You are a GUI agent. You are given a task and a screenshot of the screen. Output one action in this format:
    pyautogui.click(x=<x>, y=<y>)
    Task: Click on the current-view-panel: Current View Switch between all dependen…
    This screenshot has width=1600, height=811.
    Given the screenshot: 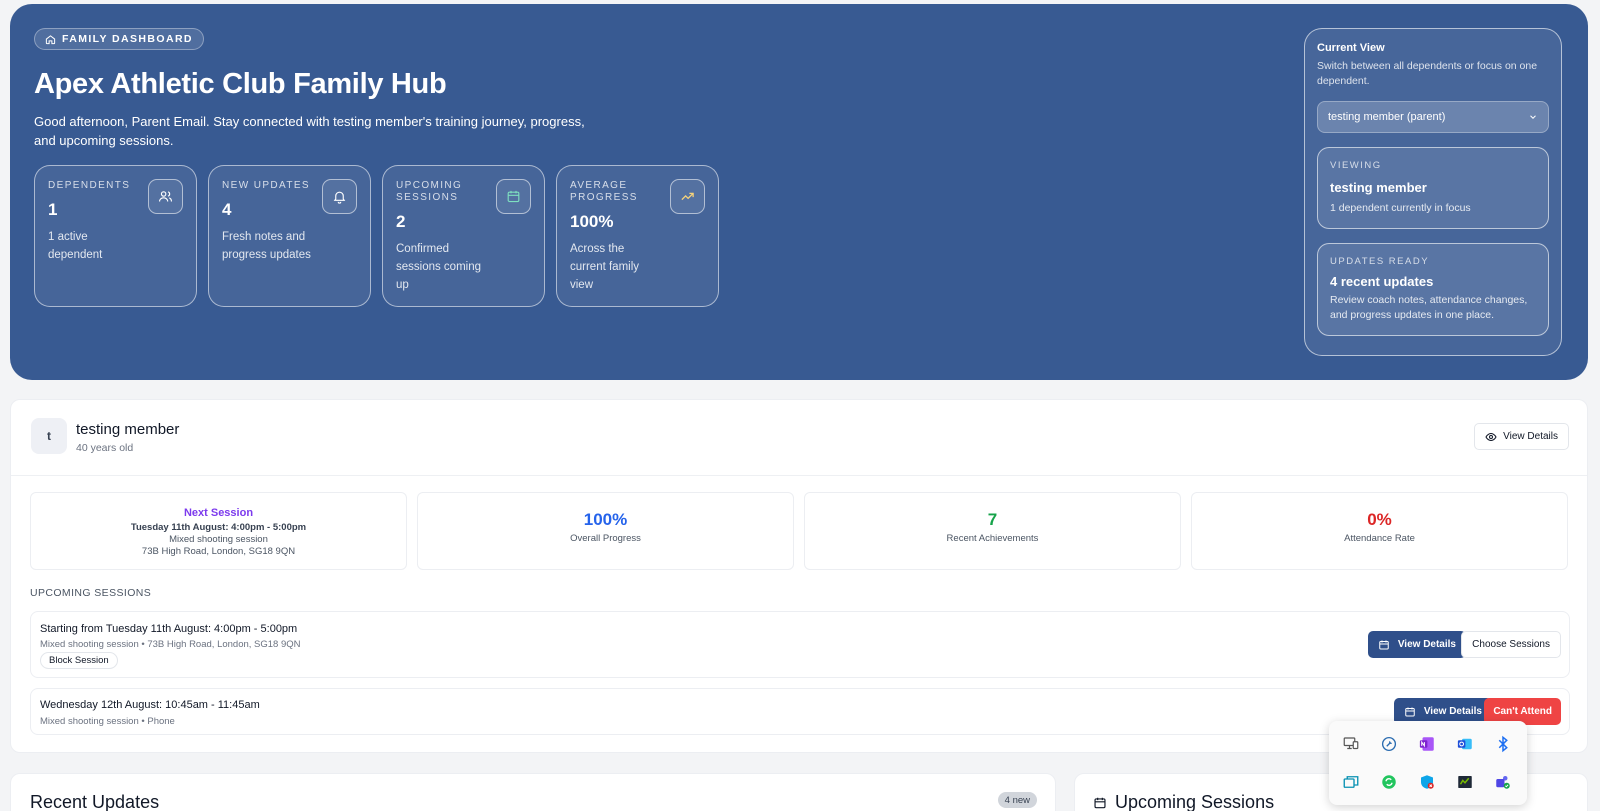 What is the action you would take?
    pyautogui.click(x=1433, y=192)
    